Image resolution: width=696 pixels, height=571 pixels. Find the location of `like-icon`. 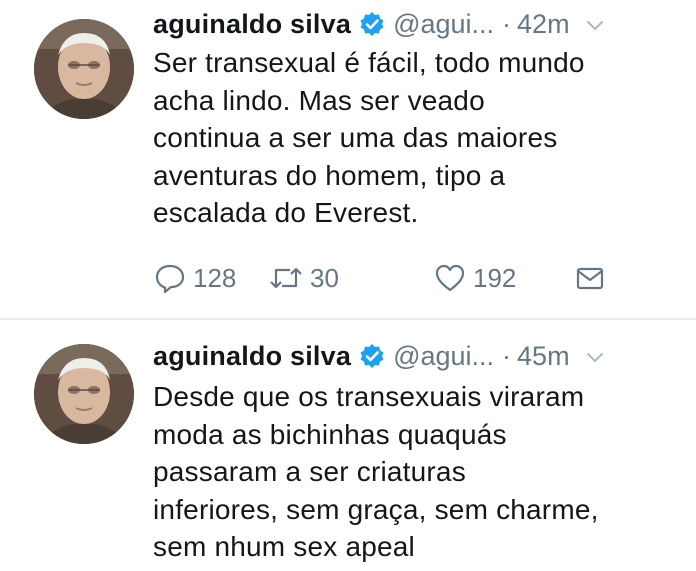

like-icon is located at coordinates (450, 278).